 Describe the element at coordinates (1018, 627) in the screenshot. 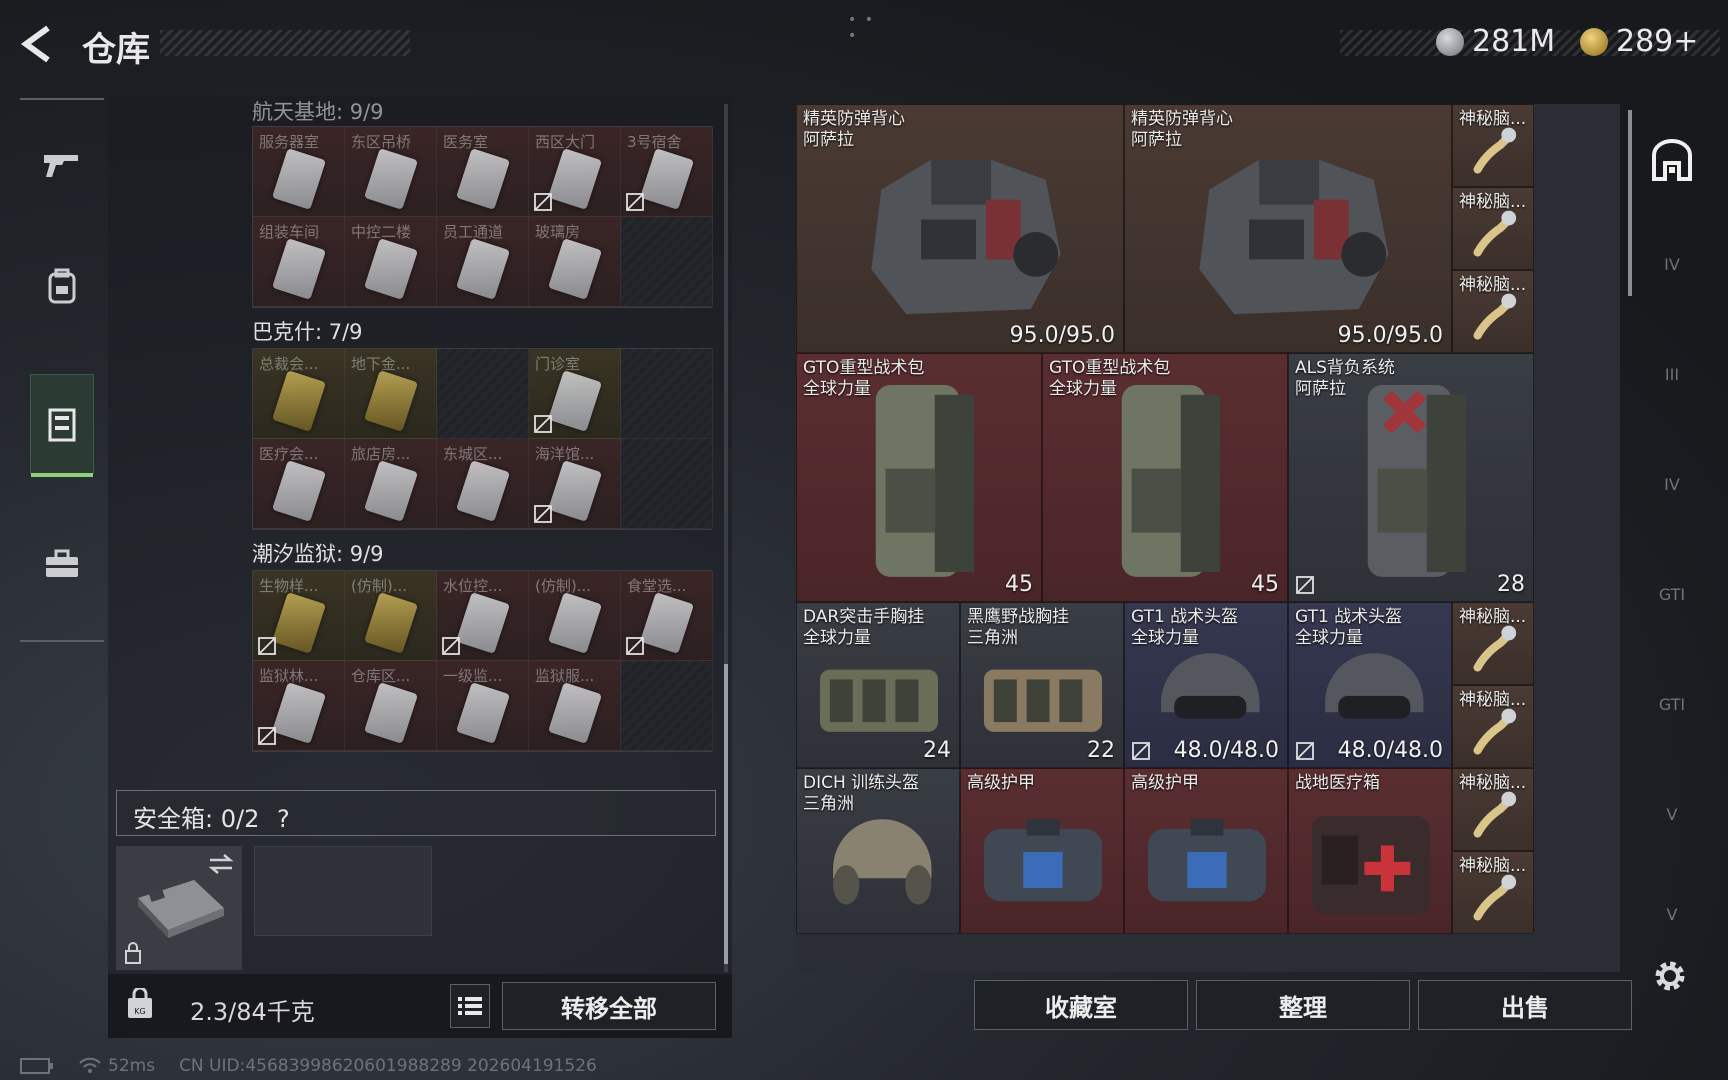

I see `item-name: 黑鹰野战胸挂 三角洲` at that location.